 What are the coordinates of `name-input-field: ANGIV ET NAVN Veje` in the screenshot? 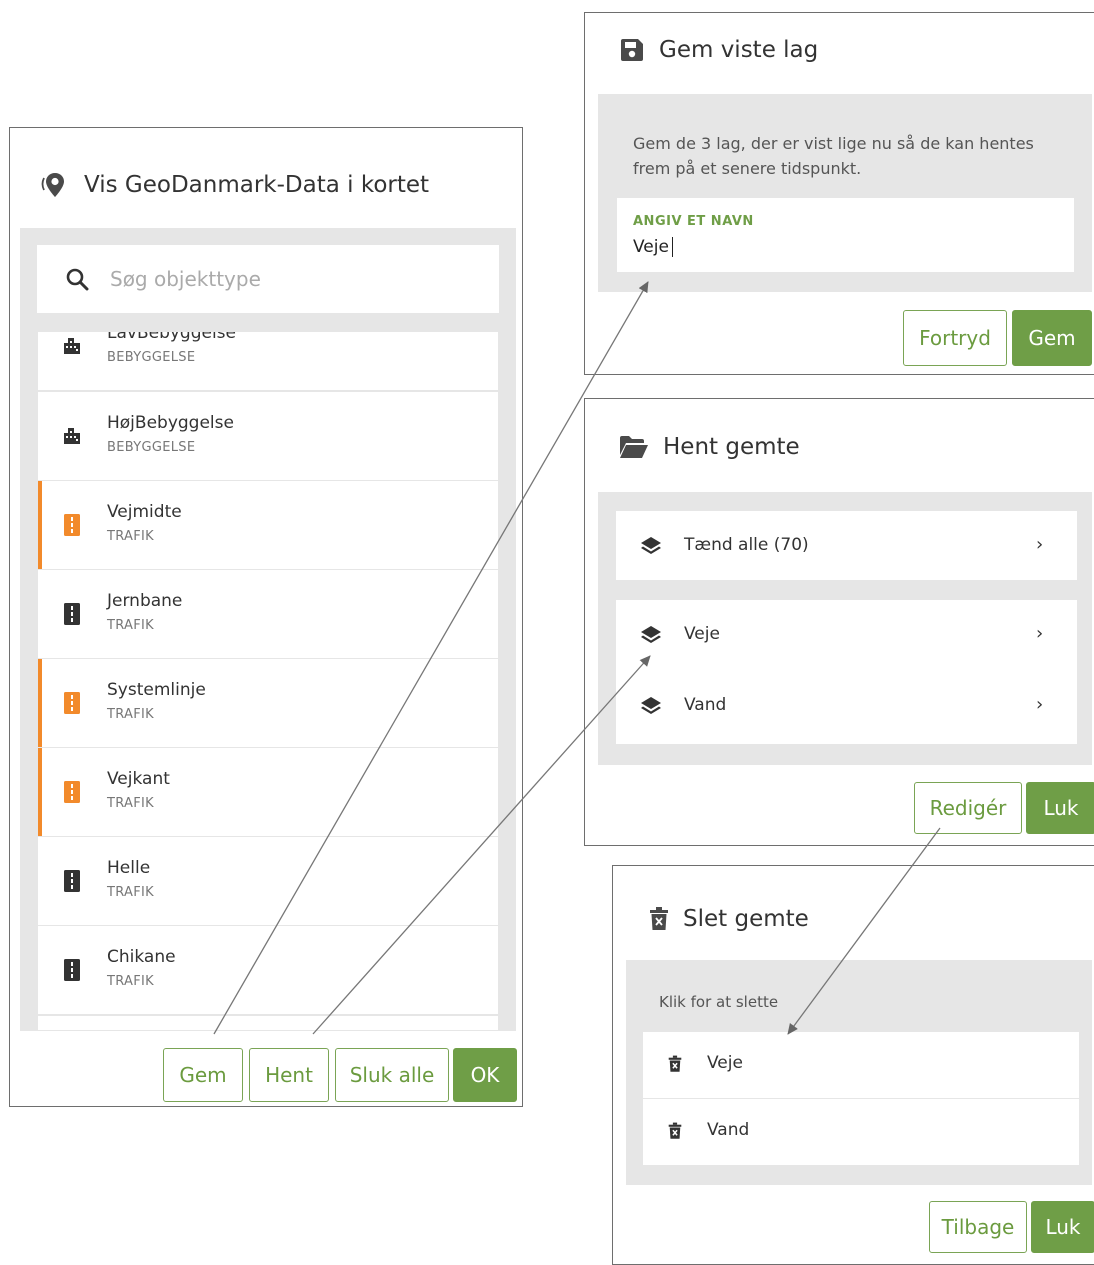 It's located at (845, 235).